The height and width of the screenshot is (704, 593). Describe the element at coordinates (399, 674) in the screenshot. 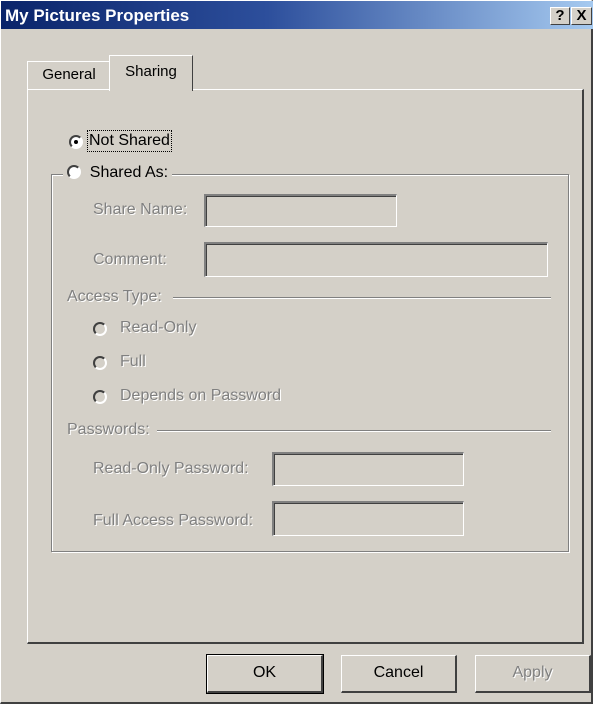

I see `cancel-button: Cancel` at that location.